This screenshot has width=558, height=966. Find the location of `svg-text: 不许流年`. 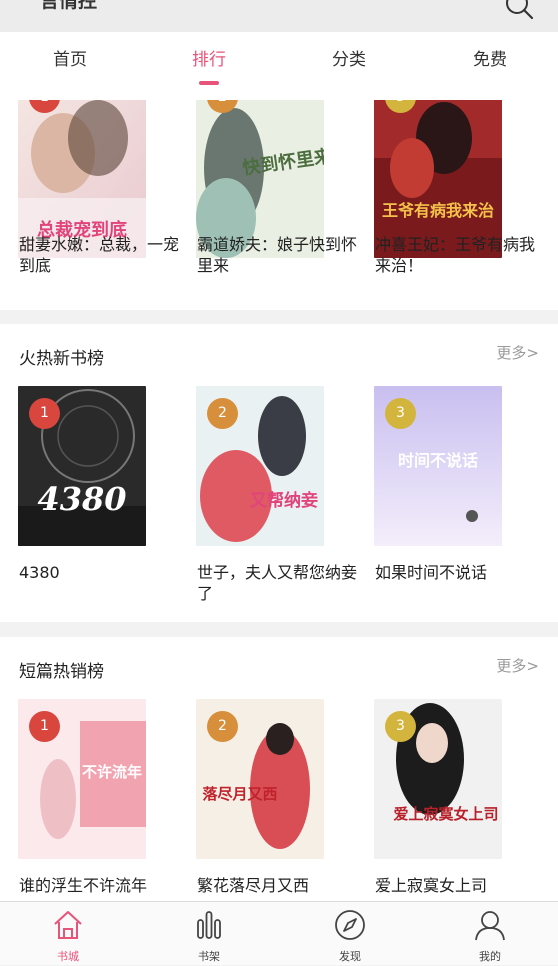

svg-text: 不许流年 is located at coordinates (112, 772).